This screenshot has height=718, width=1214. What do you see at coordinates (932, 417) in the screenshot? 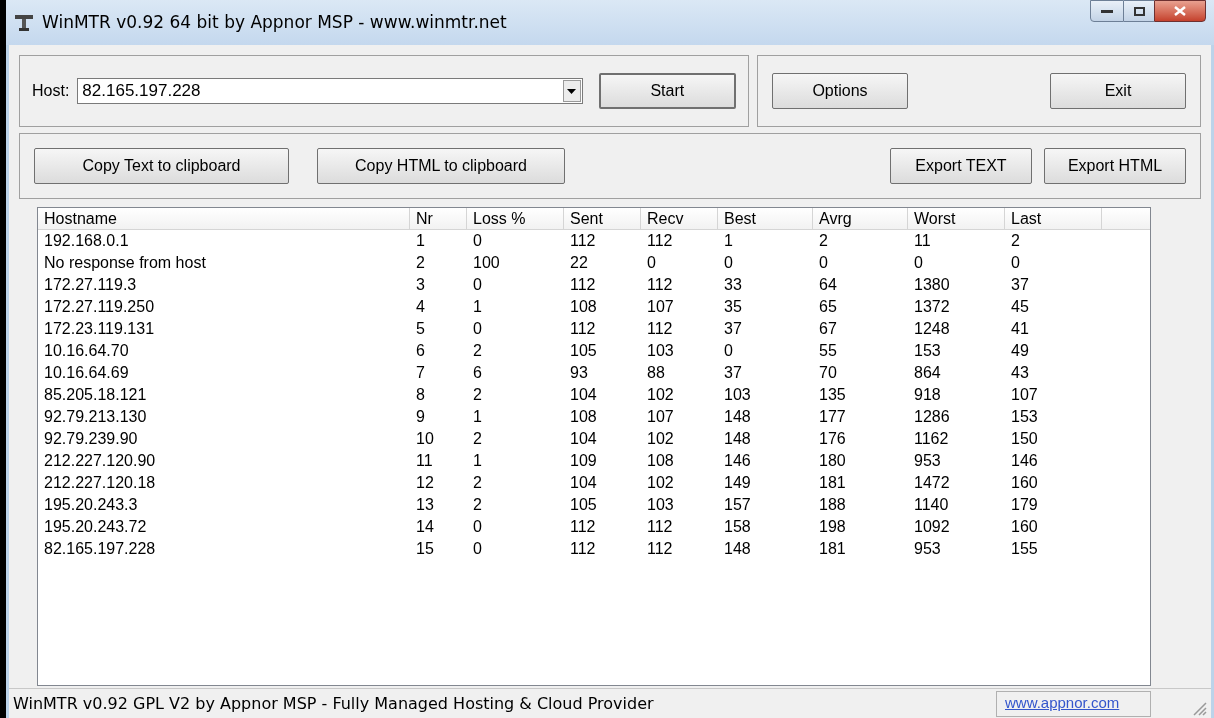
I see `table-cell-text: 1286` at bounding box center [932, 417].